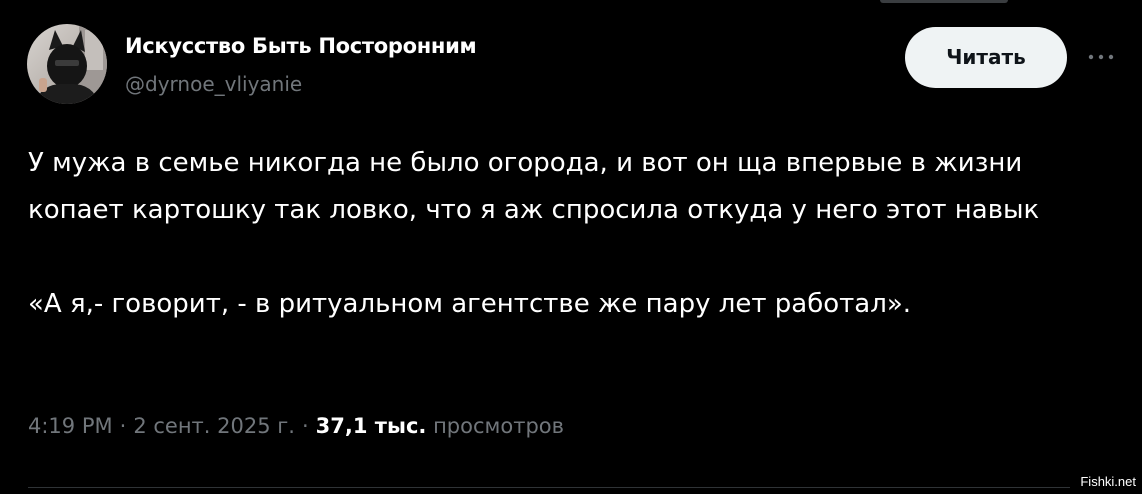 The width and height of the screenshot is (1142, 494). I want to click on avatar-image, so click(67, 64).